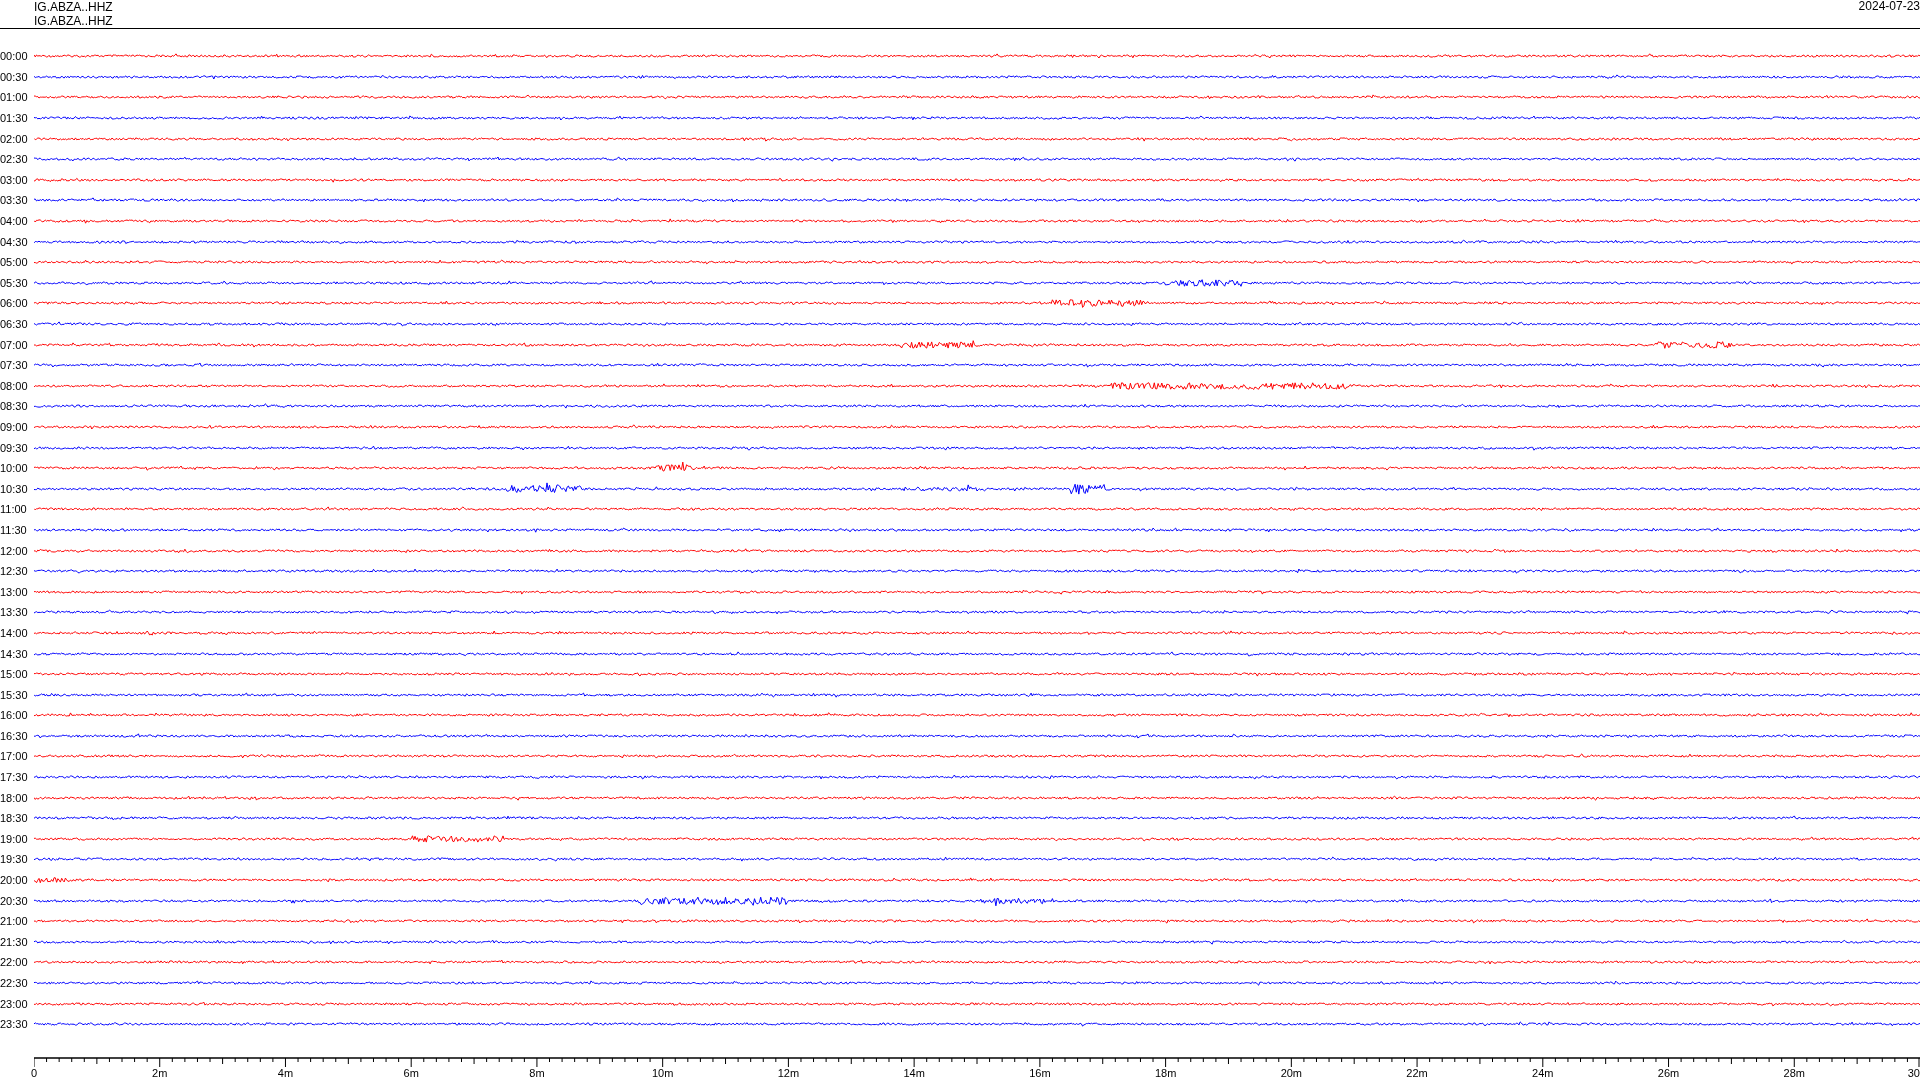 The width and height of the screenshot is (1920, 1080). What do you see at coordinates (1668, 1072) in the screenshot?
I see `axis-tick-label: 26m` at bounding box center [1668, 1072].